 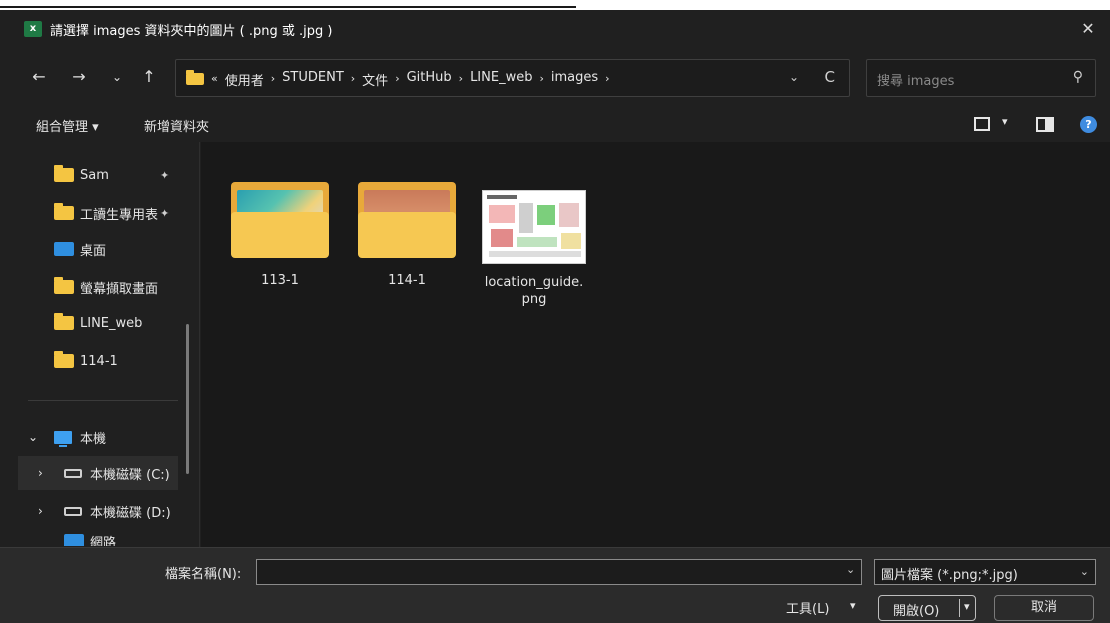 I want to click on sidebar-item-screenshots: 螢幕擷取畫面, so click(x=98, y=287).